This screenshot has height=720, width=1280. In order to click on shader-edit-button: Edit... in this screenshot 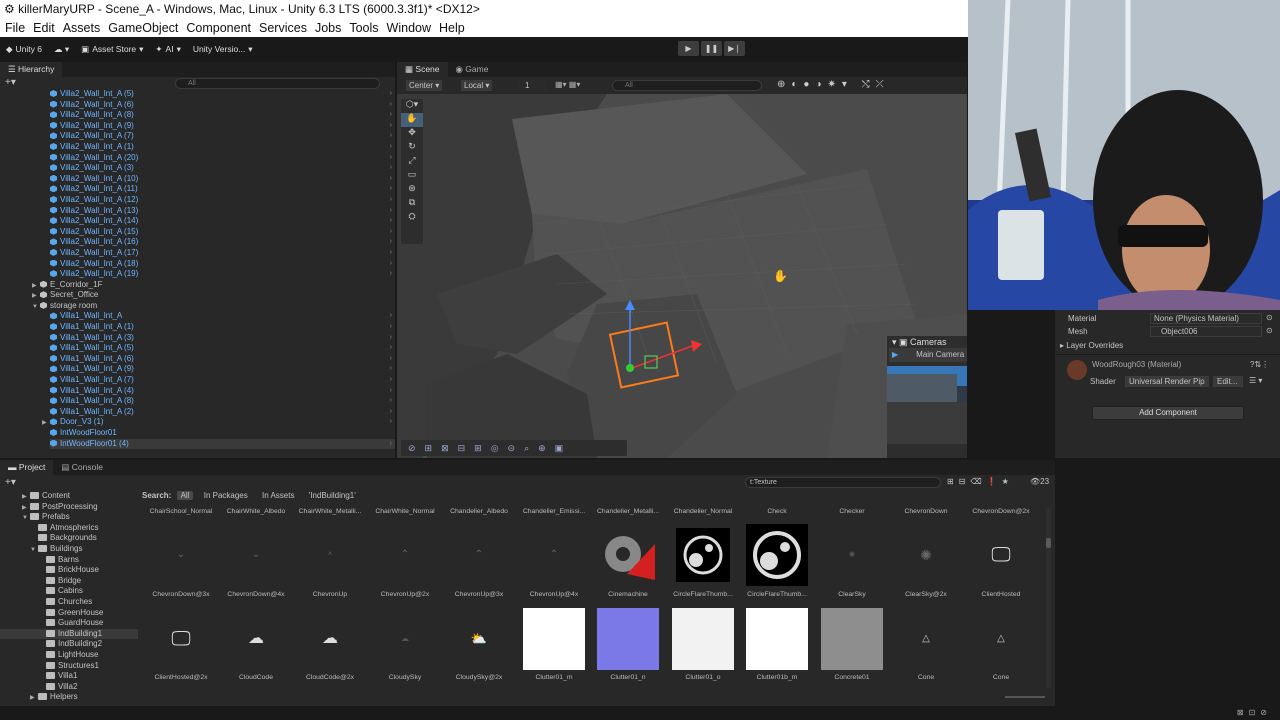, I will do `click(1228, 381)`.